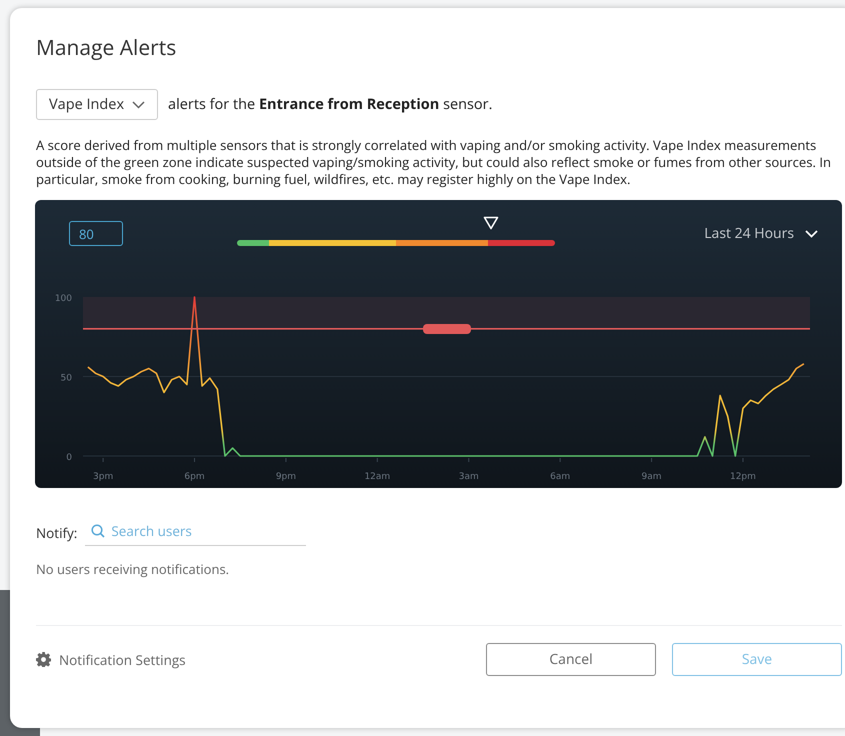 The height and width of the screenshot is (736, 845). What do you see at coordinates (652, 477) in the screenshot?
I see `x-axis-label: 9am` at bounding box center [652, 477].